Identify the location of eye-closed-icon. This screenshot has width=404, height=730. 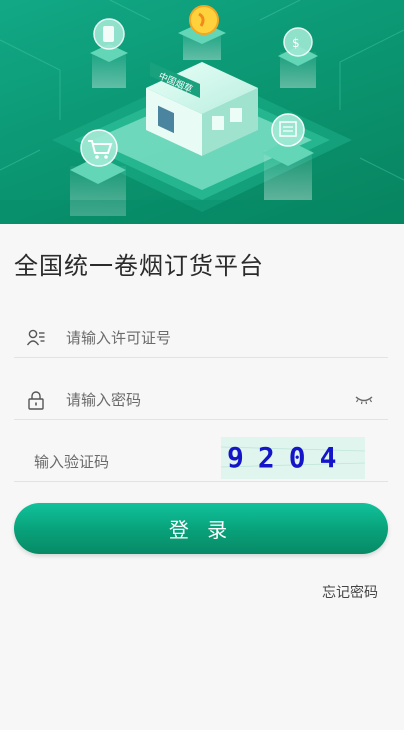
(364, 399).